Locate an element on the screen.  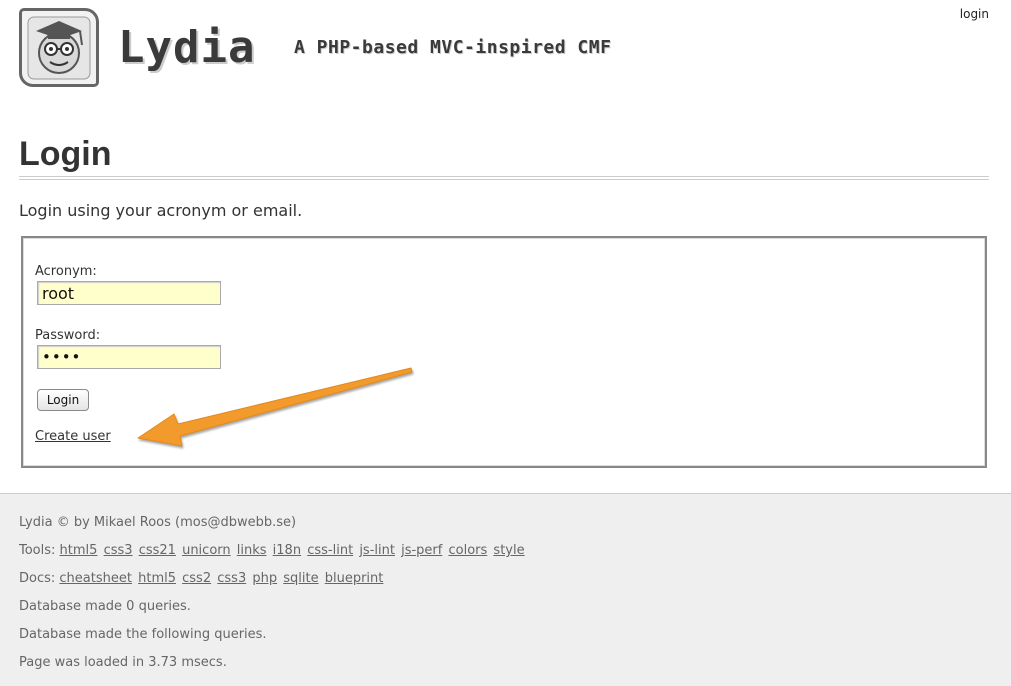
docs-link-css2: css2 is located at coordinates (196, 578).